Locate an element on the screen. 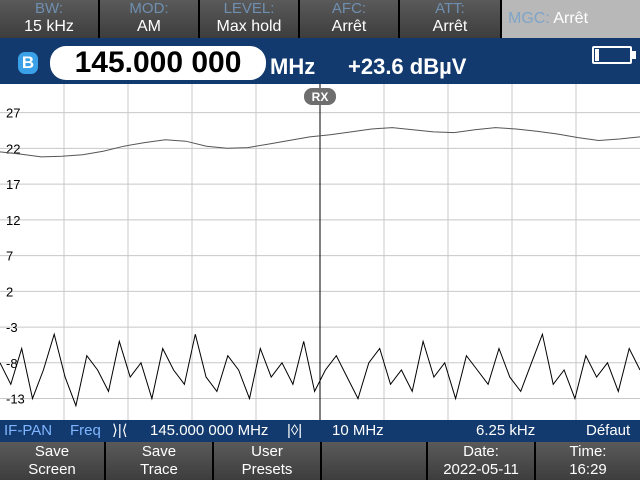  save-trace-button: Save Trace is located at coordinates (160, 461).